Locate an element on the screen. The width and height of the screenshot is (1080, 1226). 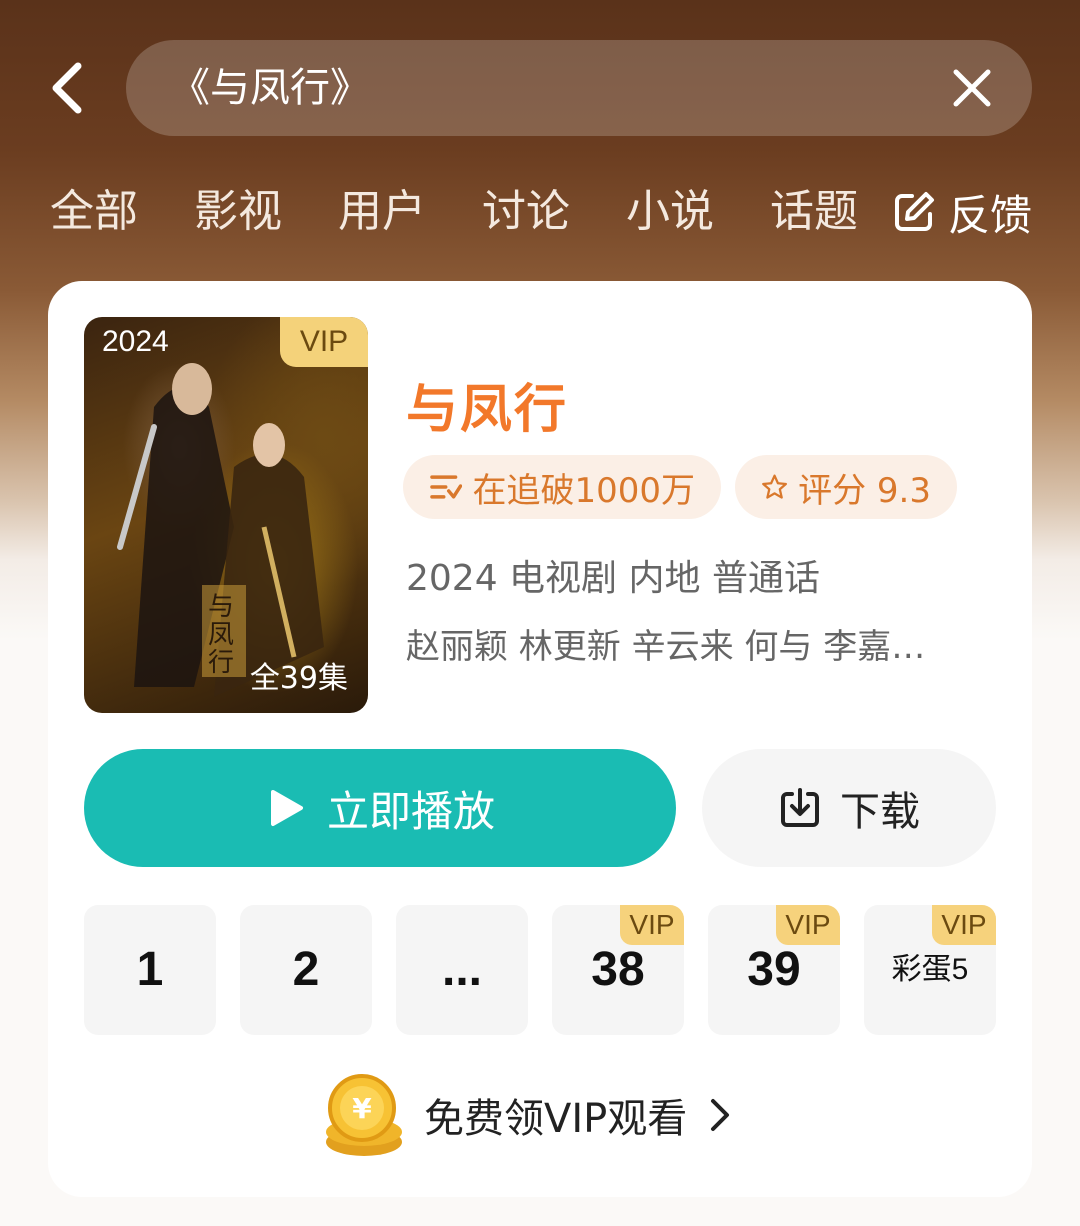
chevron-left-icon is located at coordinates (67, 88).